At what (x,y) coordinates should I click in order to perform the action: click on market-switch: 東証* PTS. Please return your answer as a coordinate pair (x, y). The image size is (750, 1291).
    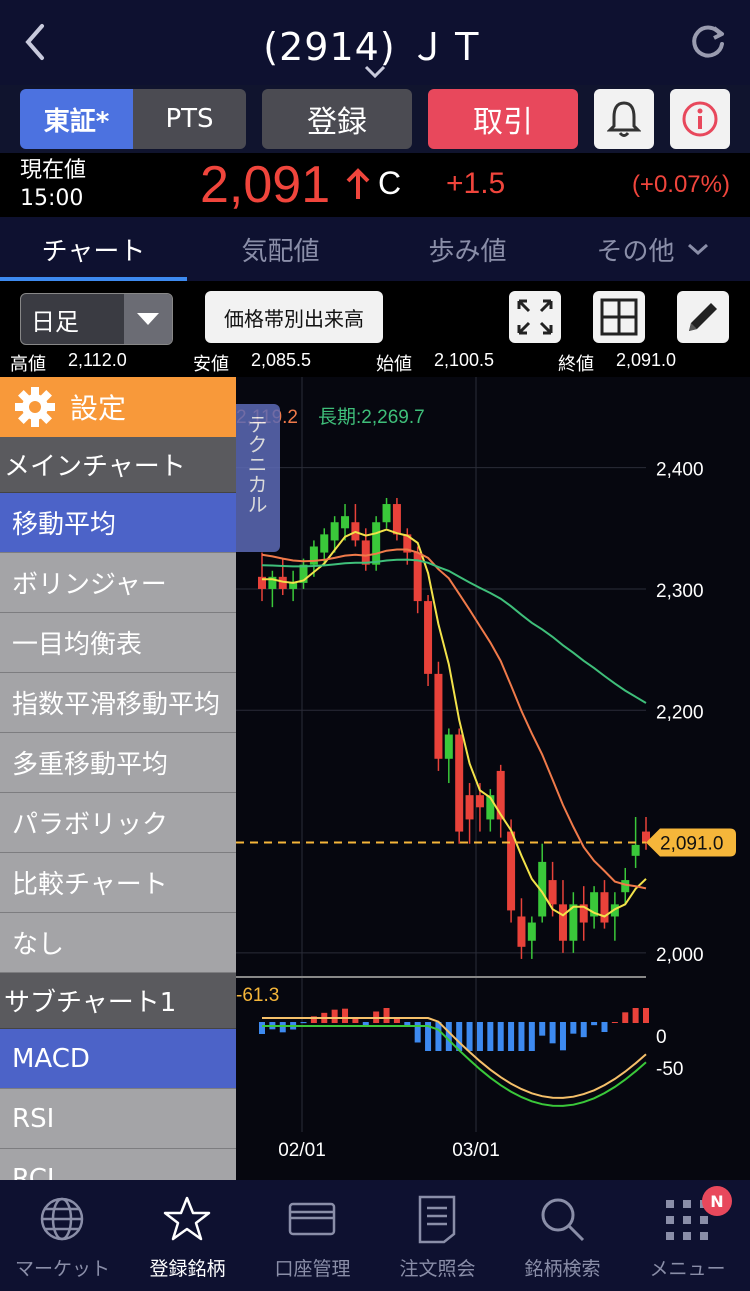
    Looking at the image, I should click on (133, 119).